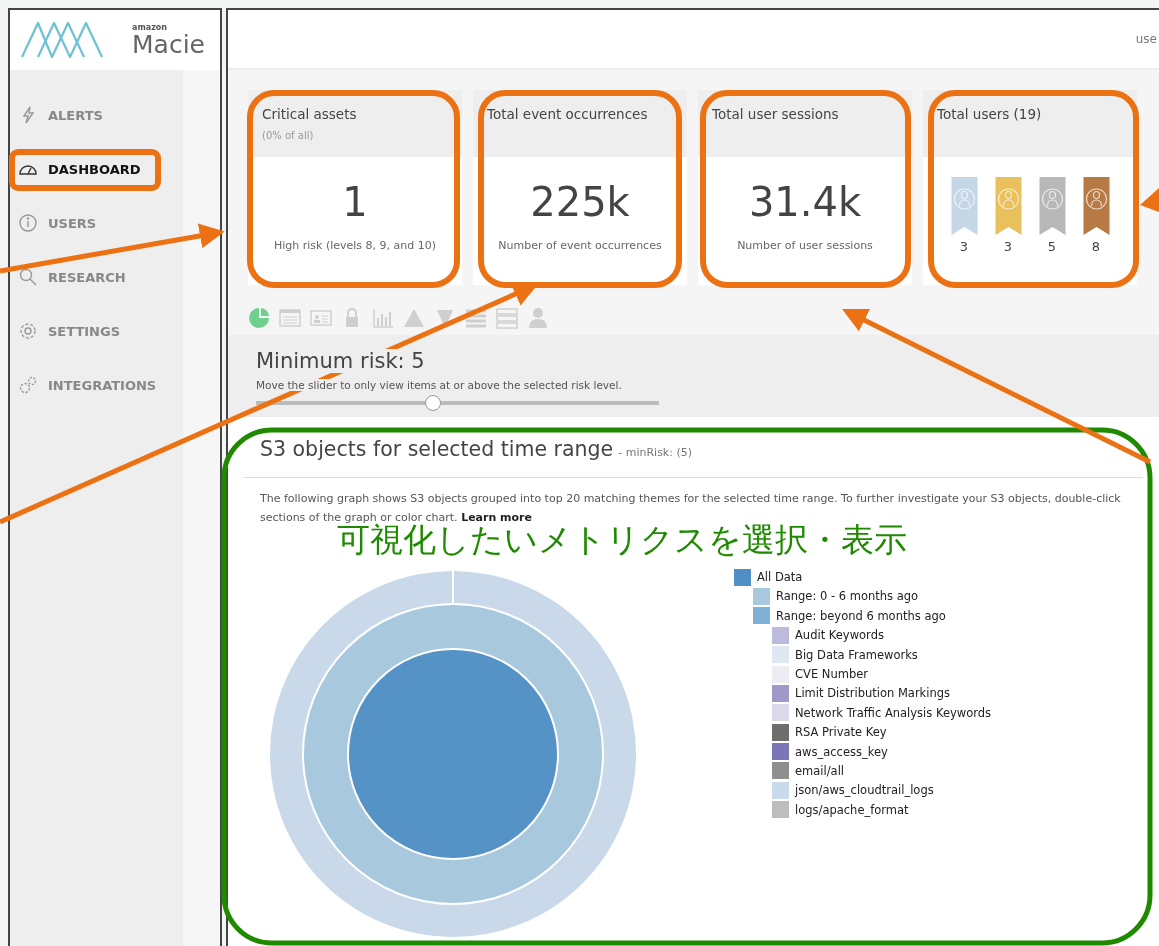 This screenshot has height=946, width=1159. Describe the element at coordinates (691, 507) in the screenshot. I see `chart-description: The following graph shows S3 objects grouped into top 20 matching themes for the selected time range. To further investigate your S3 objects, double-click sections of the graph or color chart. Learn more` at that location.